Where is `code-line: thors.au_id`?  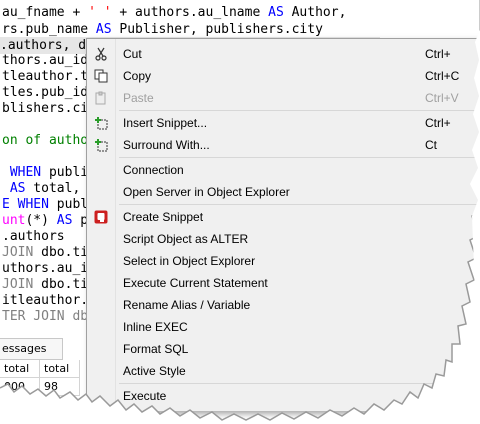
code-line: thors.au_id is located at coordinates (45, 60).